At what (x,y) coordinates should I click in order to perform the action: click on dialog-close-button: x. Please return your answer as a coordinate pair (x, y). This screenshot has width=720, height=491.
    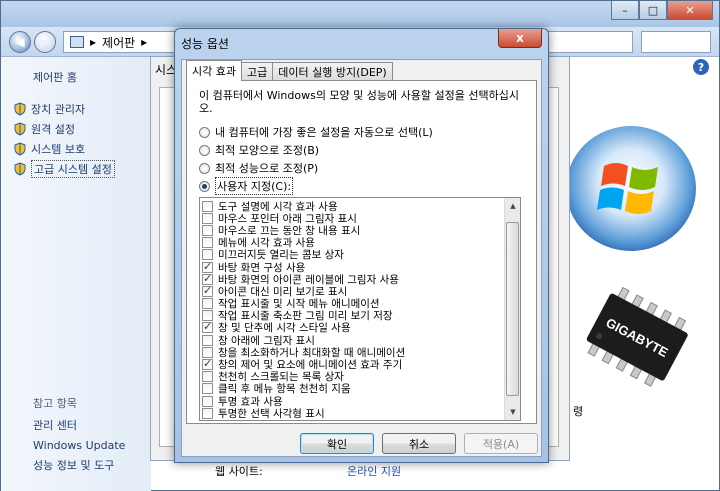
    Looking at the image, I should click on (520, 38).